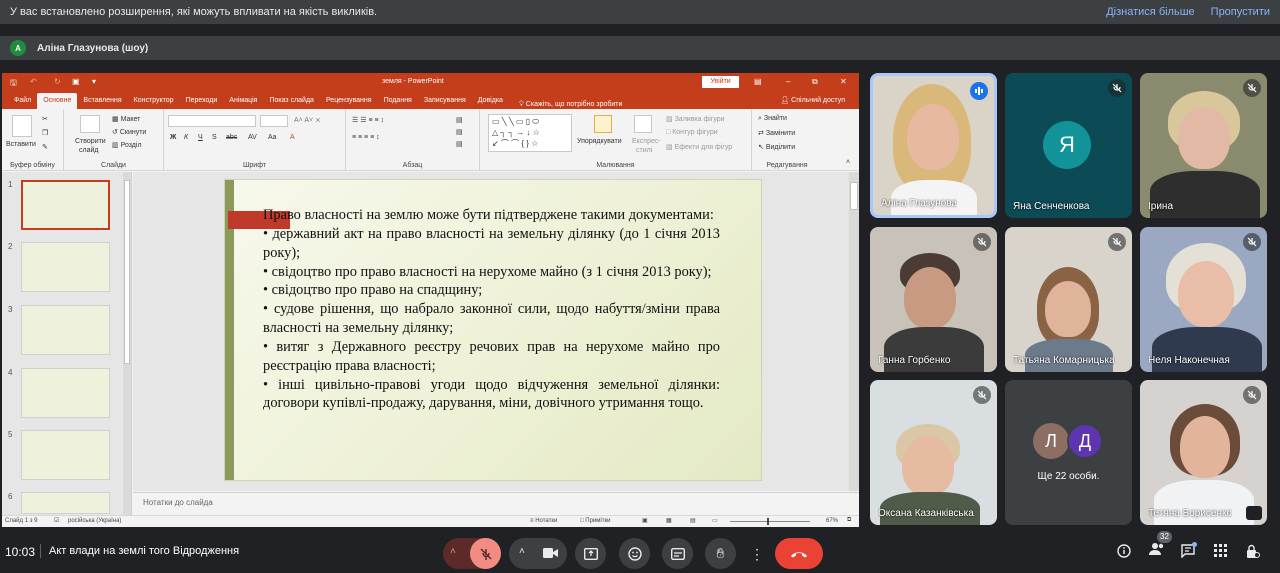 The width and height of the screenshot is (1280, 573). What do you see at coordinates (699, 147) in the screenshot?
I see `shape-effects-button: ▧ Ефекти для фігур` at bounding box center [699, 147].